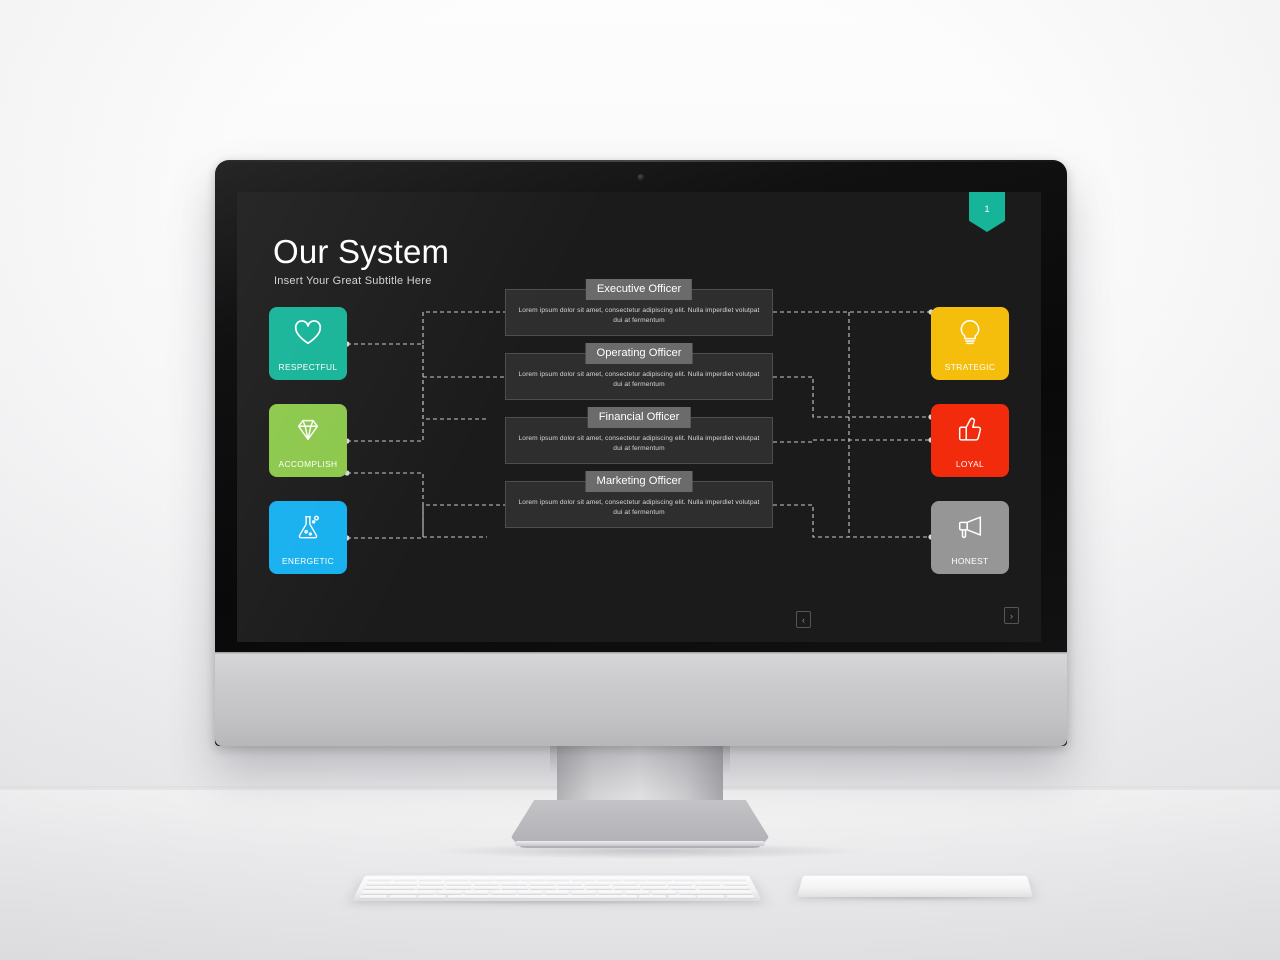 The height and width of the screenshot is (960, 1280). I want to click on card-label: HONEST, so click(970, 561).